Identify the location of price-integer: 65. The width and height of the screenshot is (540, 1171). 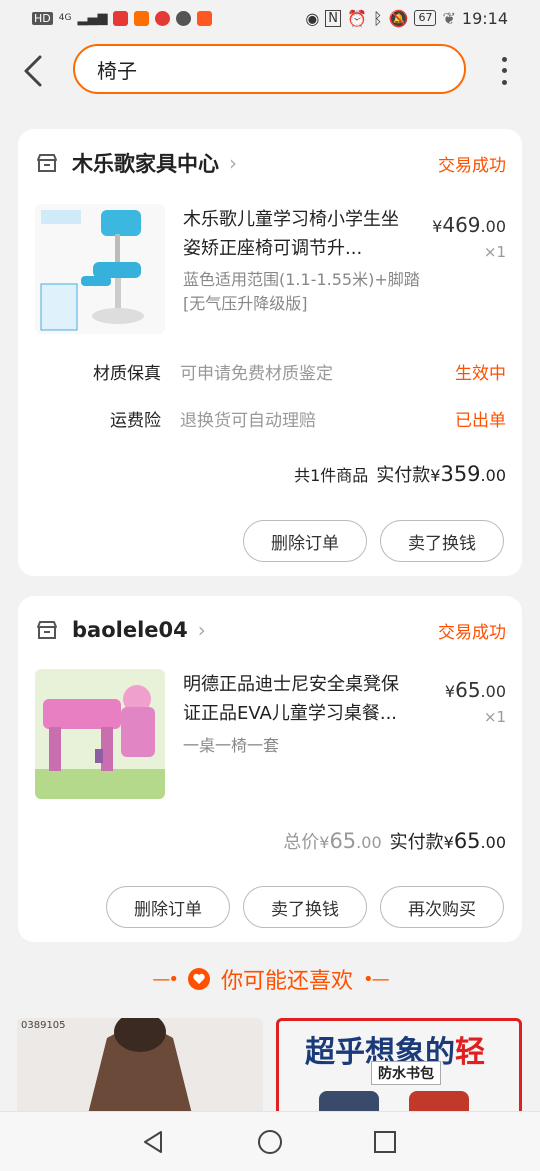
(468, 690).